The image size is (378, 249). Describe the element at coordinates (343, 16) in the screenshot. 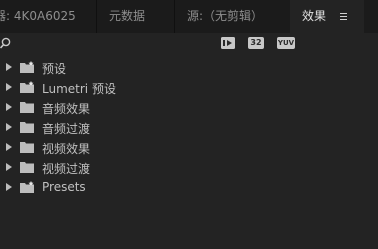

I see `panel-menu-icon` at that location.